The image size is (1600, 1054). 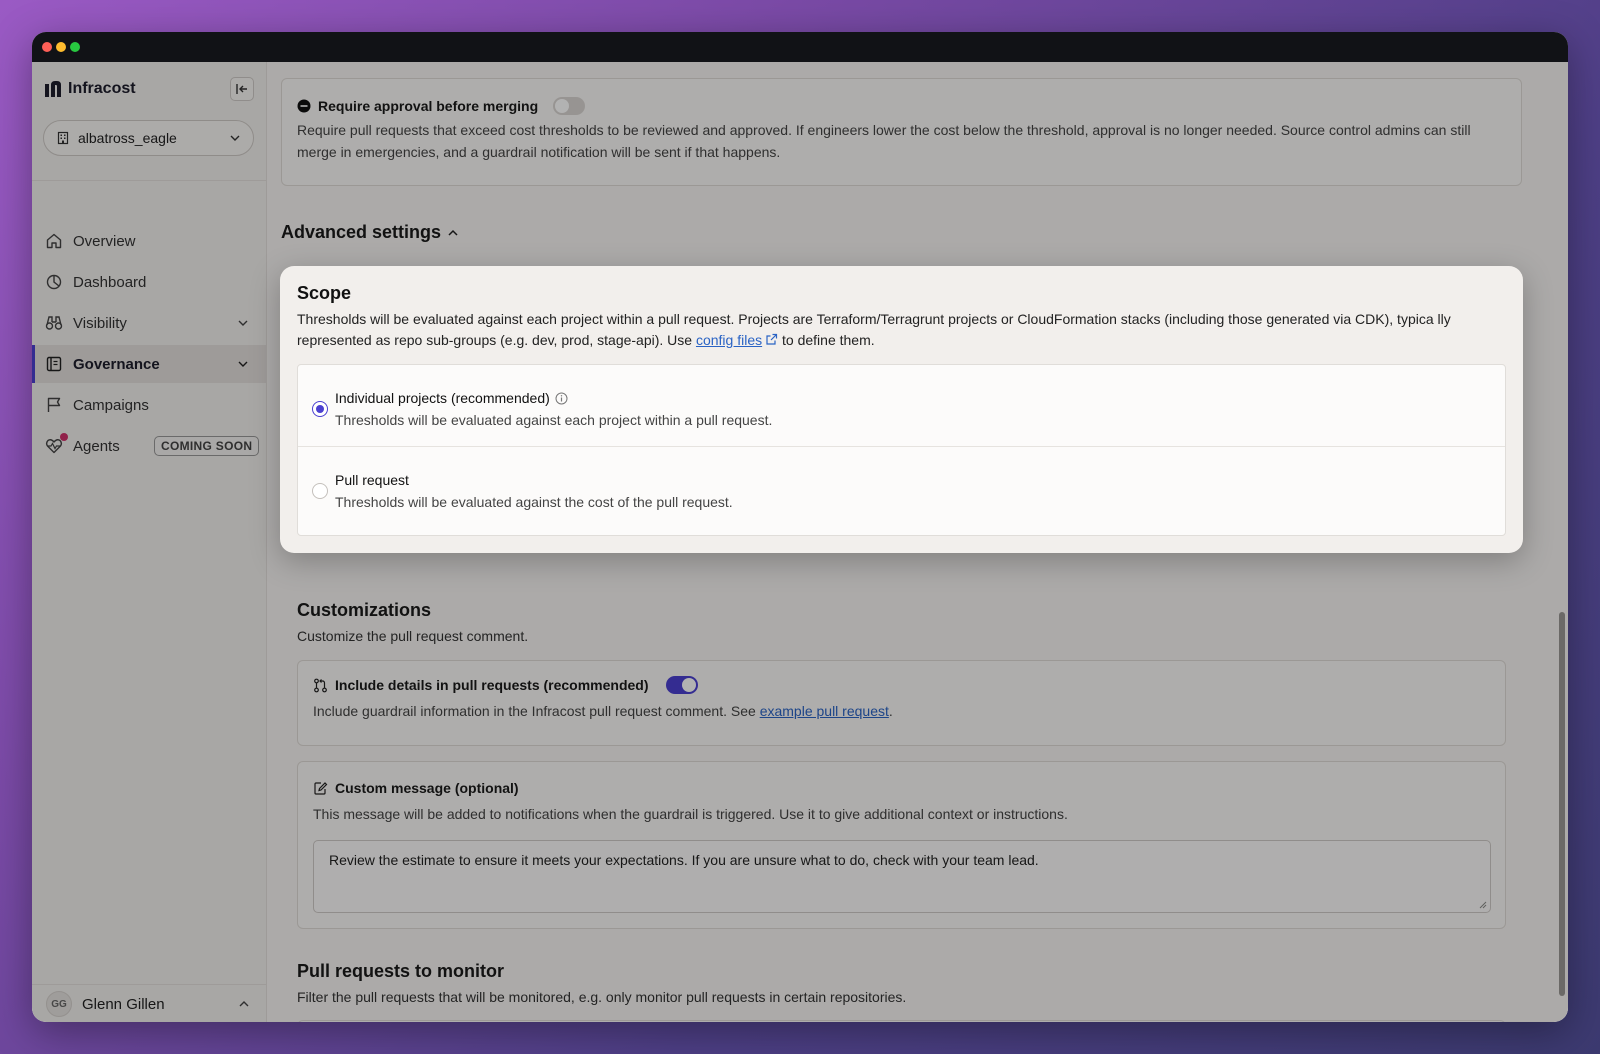 What do you see at coordinates (324, 293) in the screenshot?
I see `scope-title: Scope` at bounding box center [324, 293].